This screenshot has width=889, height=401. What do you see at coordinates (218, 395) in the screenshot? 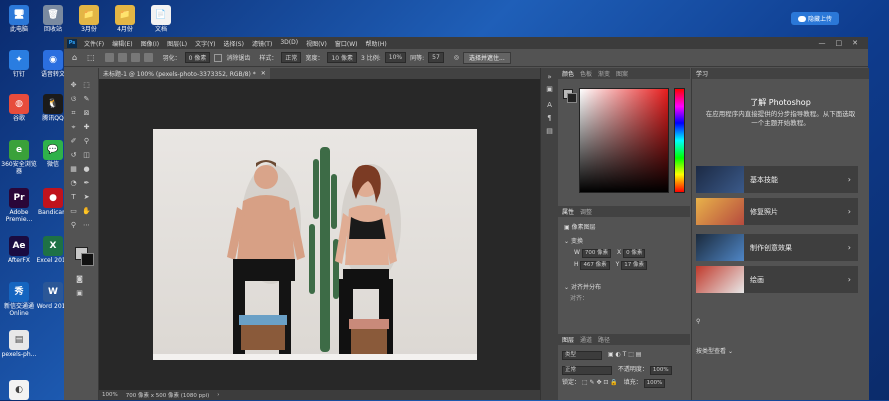
I see `status-arrow-icon: ›` at bounding box center [218, 395].